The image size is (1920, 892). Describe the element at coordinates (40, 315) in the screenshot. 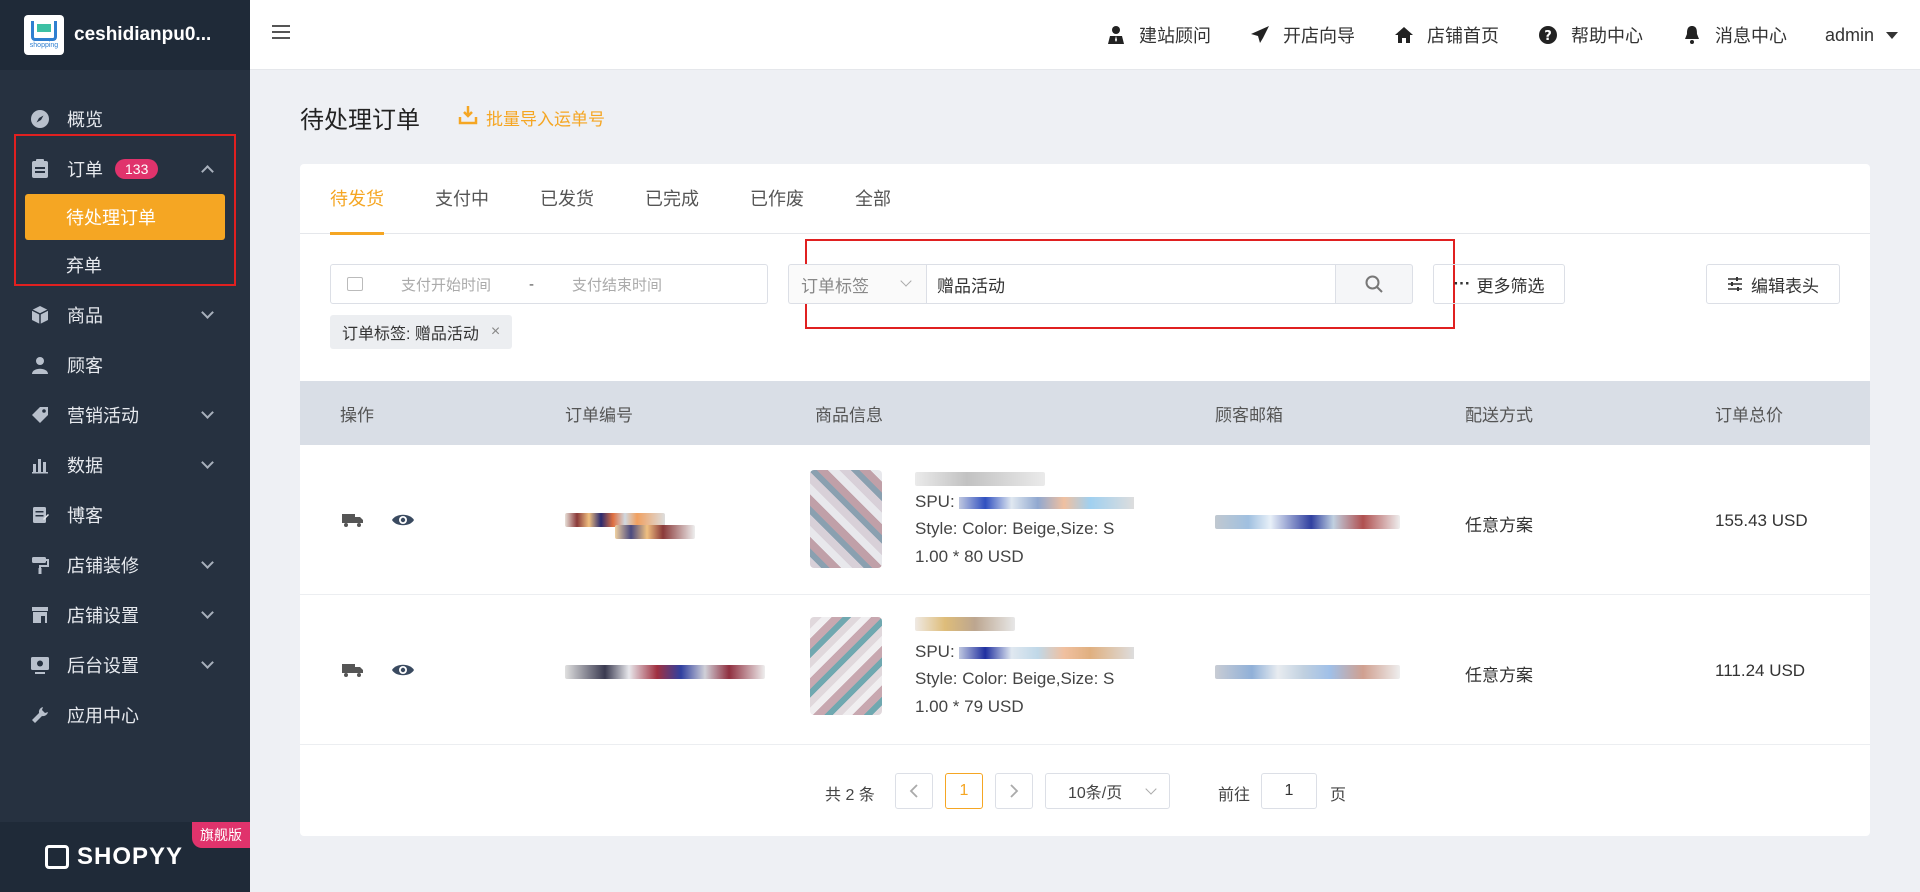

I see `cube-icon` at that location.